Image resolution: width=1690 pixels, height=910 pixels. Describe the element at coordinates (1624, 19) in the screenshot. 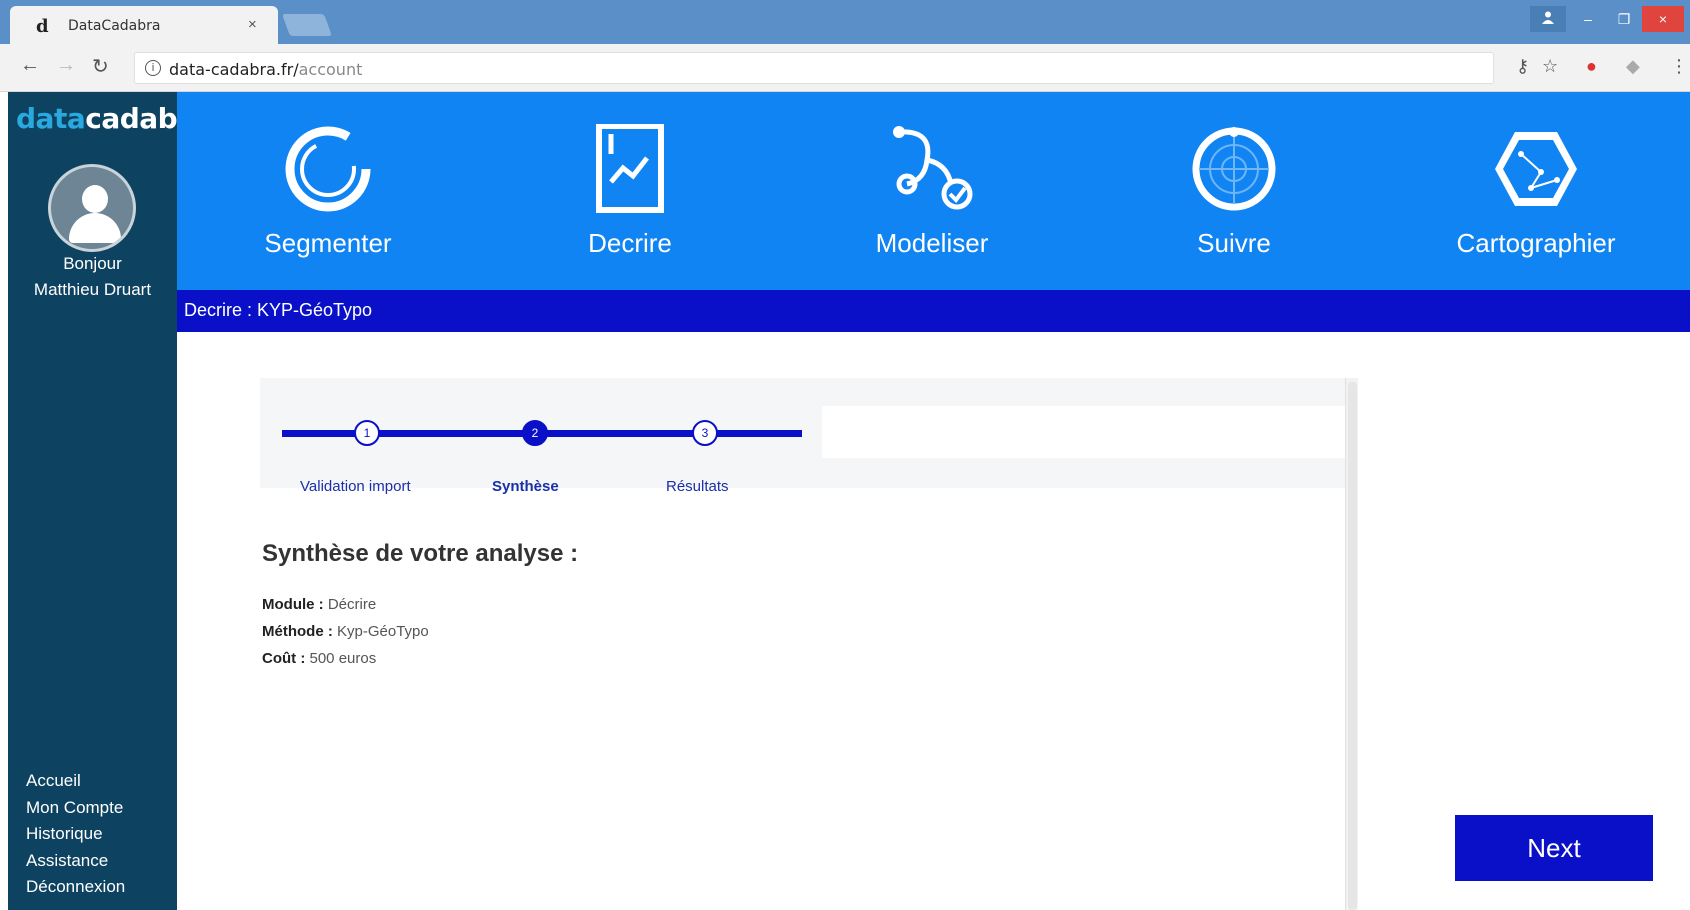

I see `window-maximize-button: ❐` at that location.